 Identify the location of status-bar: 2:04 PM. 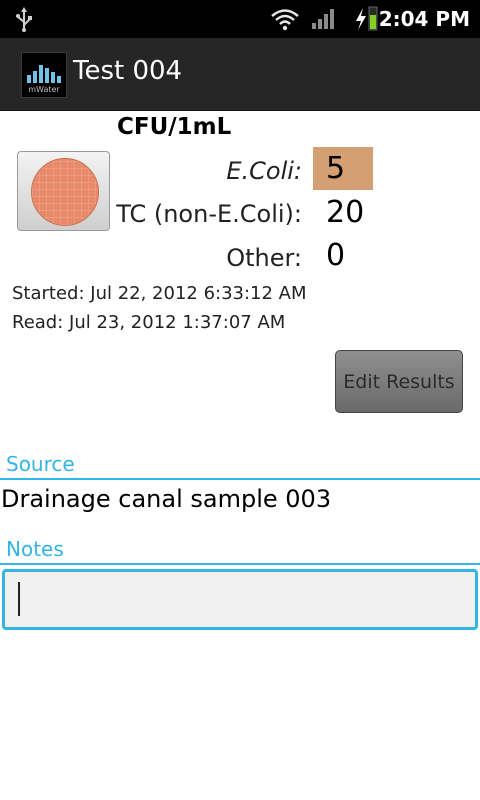
(240, 19).